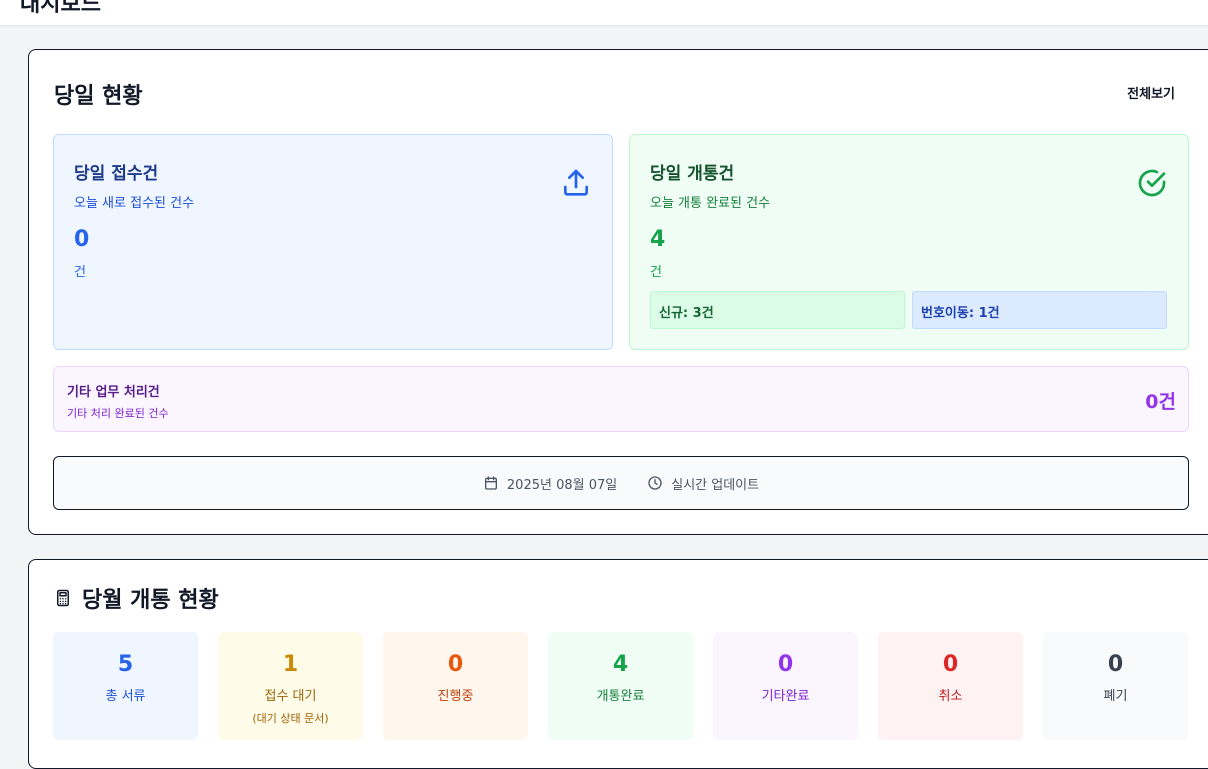  Describe the element at coordinates (1039, 310) in the screenshot. I see `number-port-chip: 번호이동: 1건` at that location.